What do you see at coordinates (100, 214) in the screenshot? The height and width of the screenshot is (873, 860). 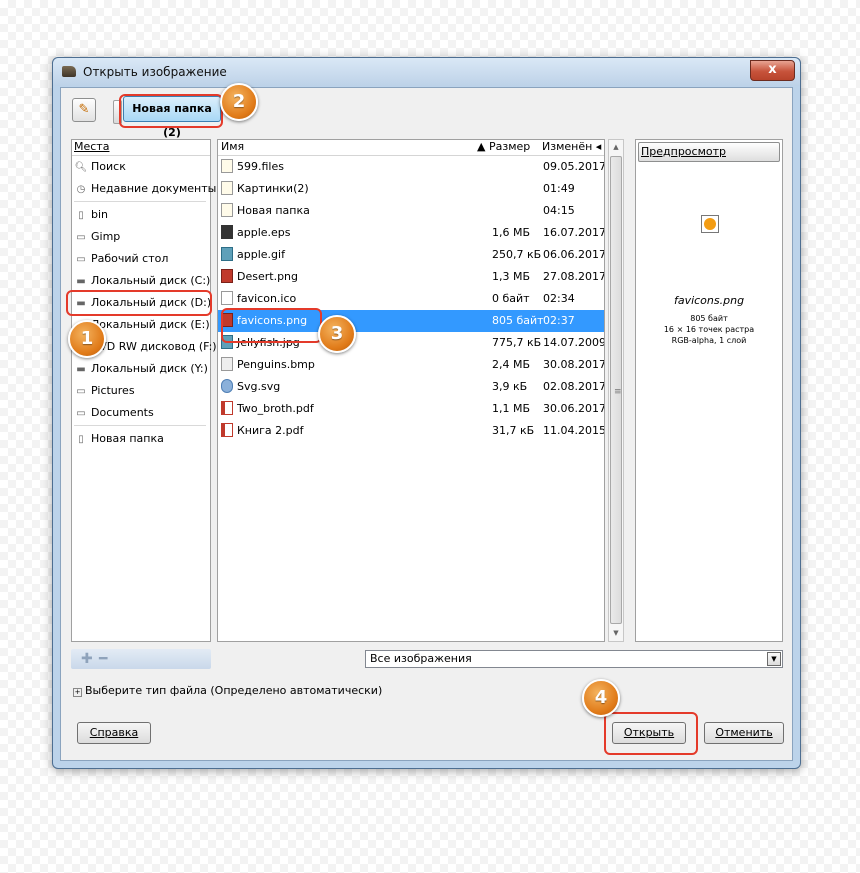 I see `places-item-label: bin` at bounding box center [100, 214].